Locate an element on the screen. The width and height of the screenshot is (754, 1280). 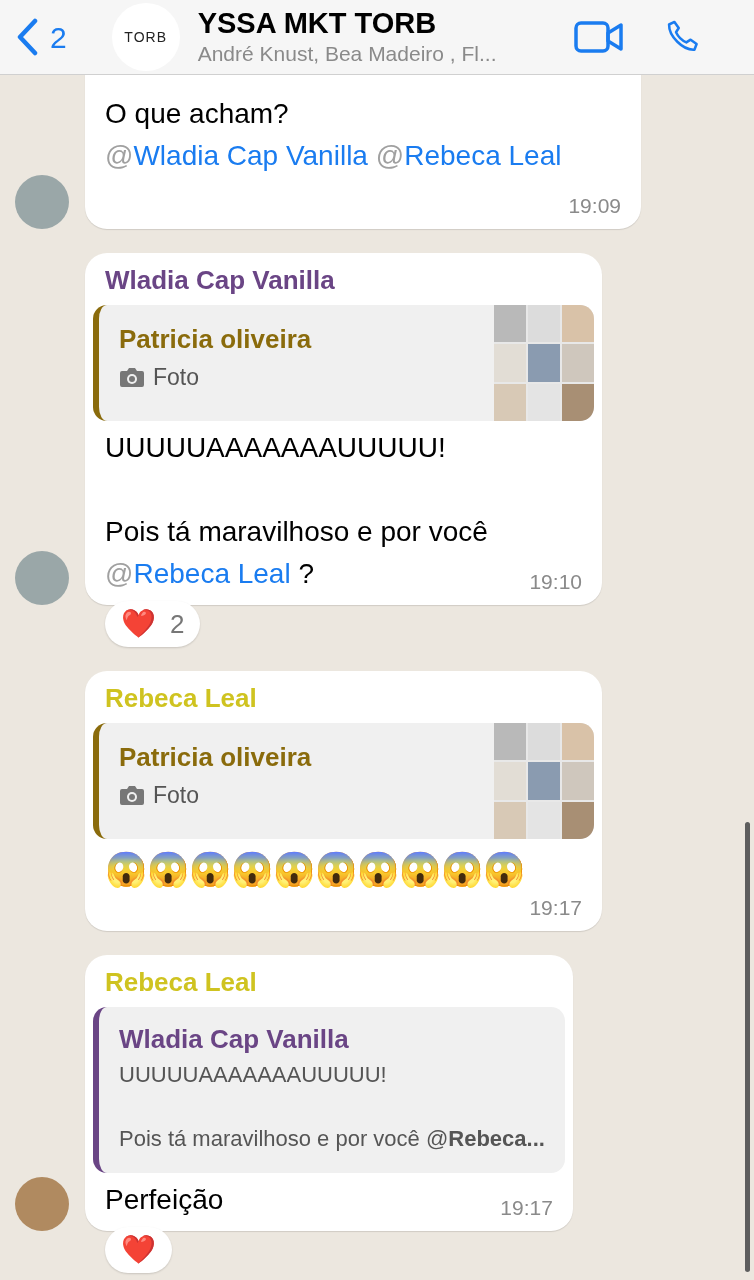
reaction-pill: ❤ 2 is located at coordinates (153, 624).